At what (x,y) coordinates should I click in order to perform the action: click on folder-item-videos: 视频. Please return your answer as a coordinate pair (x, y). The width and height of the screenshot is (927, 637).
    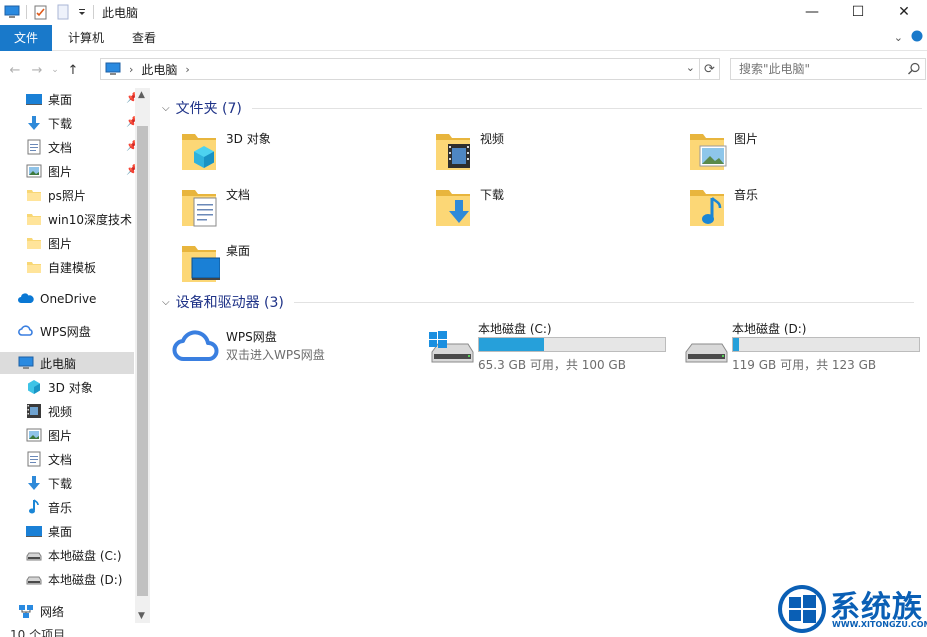
    Looking at the image, I should click on (469, 150).